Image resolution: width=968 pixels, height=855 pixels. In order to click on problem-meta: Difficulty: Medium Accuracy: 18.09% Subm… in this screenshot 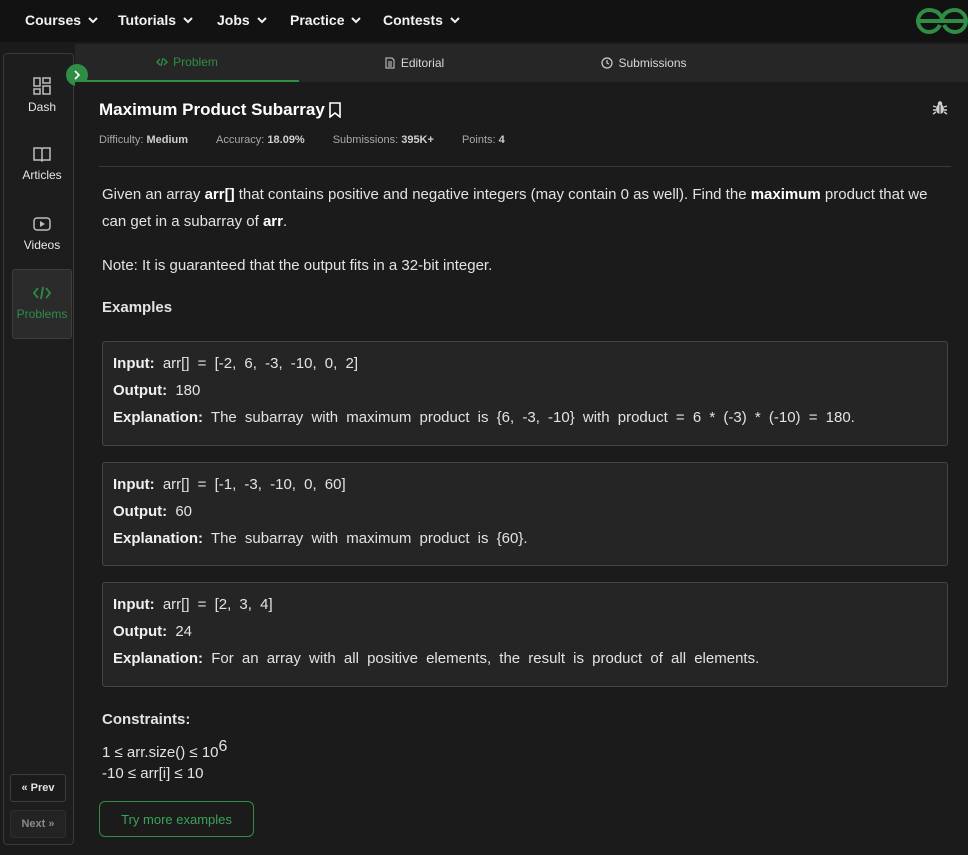, I will do `click(302, 140)`.